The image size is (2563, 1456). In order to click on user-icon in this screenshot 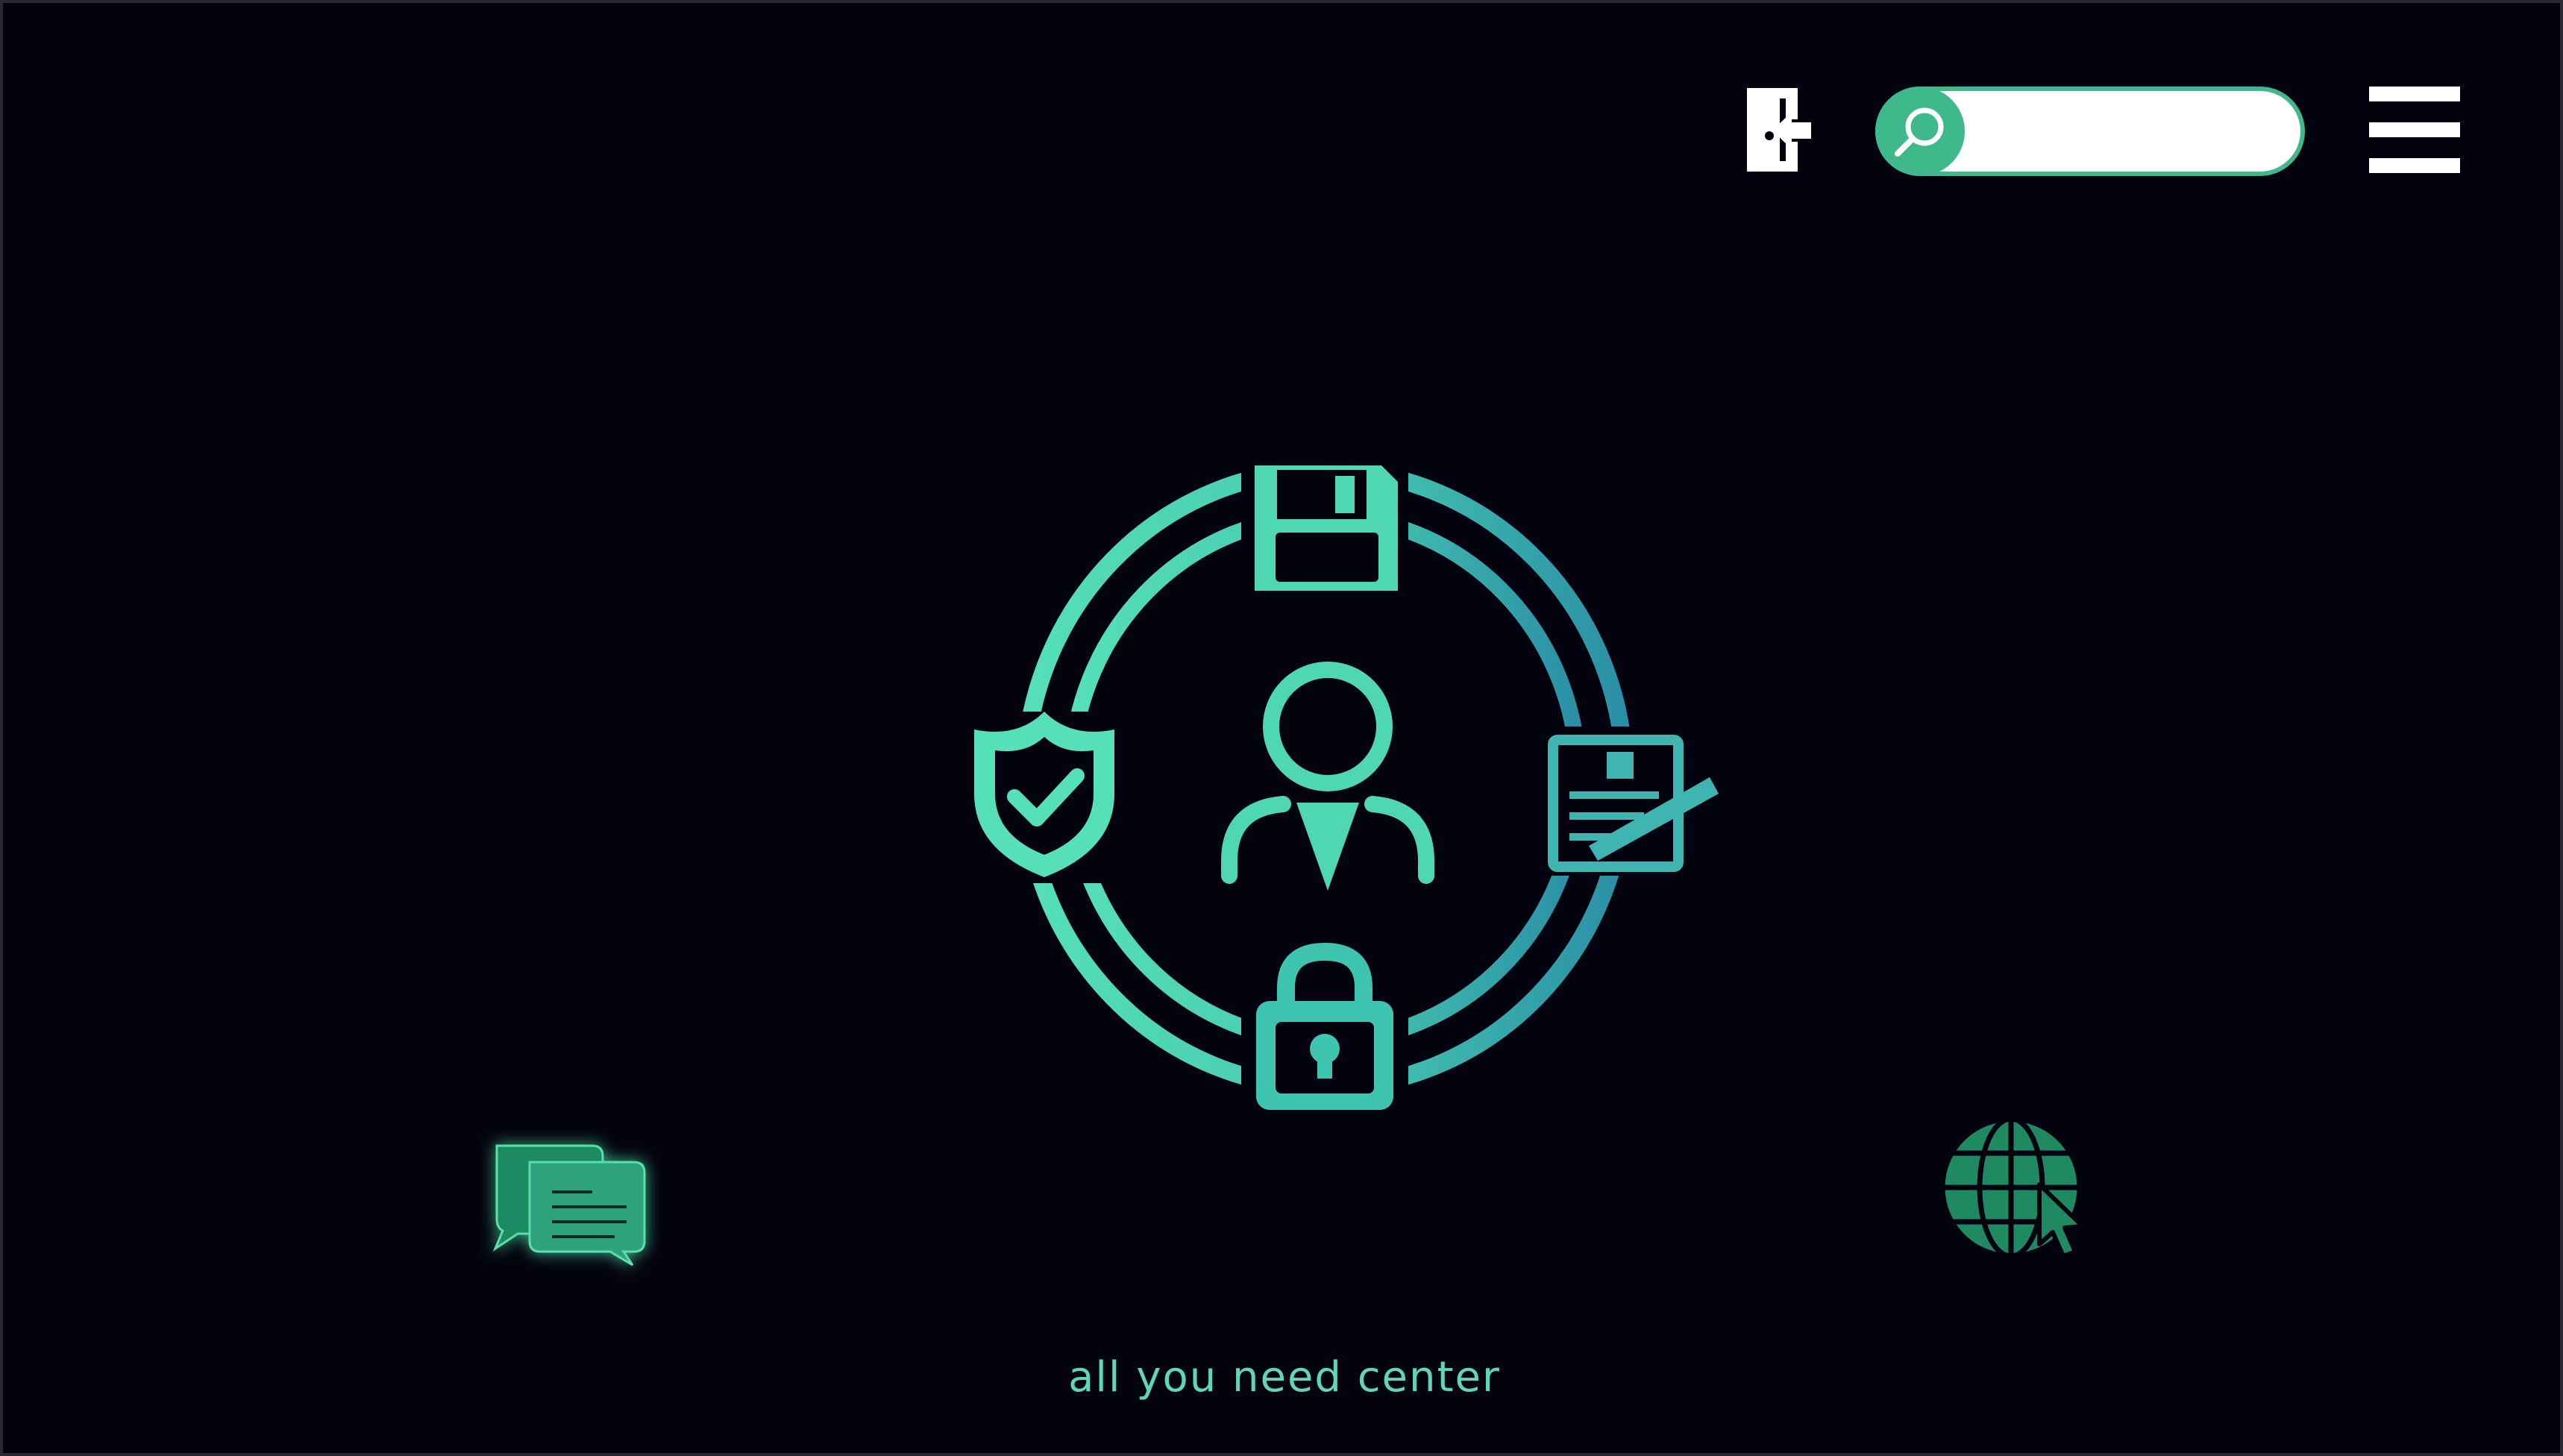, I will do `click(1327, 776)`.